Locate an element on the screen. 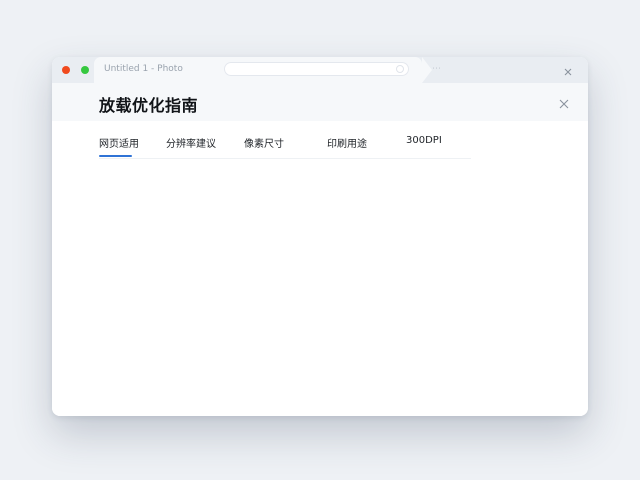 The width and height of the screenshot is (640, 480). tab-300dpi: 300DPI is located at coordinates (424, 140).